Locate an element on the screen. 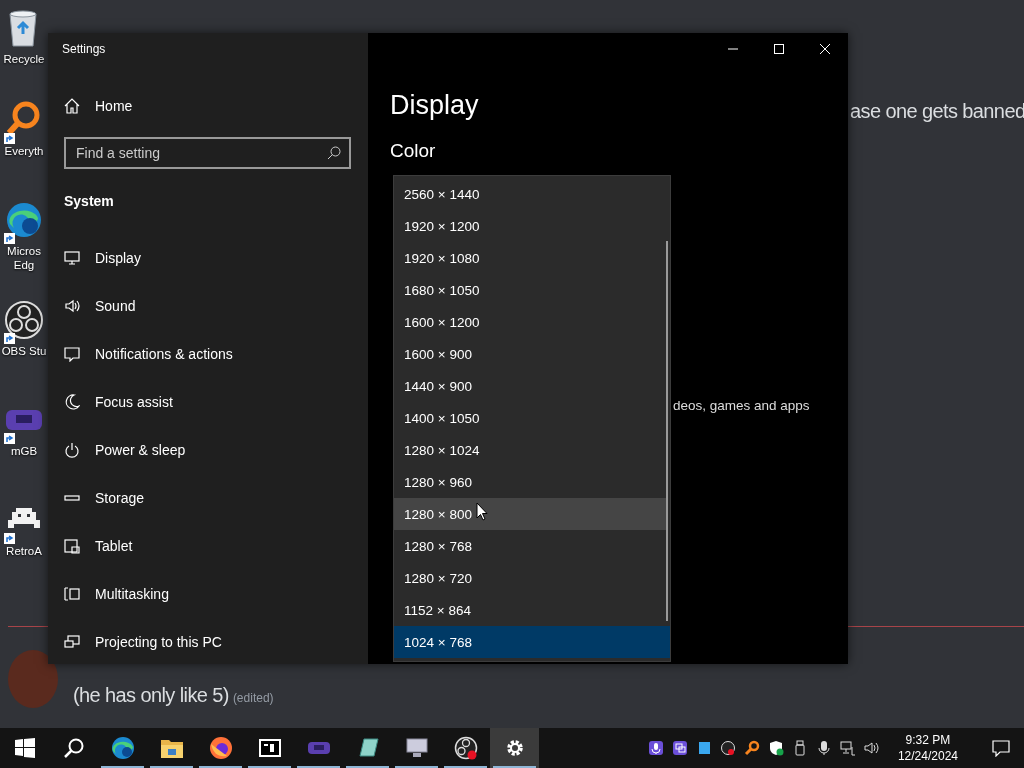 This screenshot has width=1024, height=768. close-icon is located at coordinates (825, 49).